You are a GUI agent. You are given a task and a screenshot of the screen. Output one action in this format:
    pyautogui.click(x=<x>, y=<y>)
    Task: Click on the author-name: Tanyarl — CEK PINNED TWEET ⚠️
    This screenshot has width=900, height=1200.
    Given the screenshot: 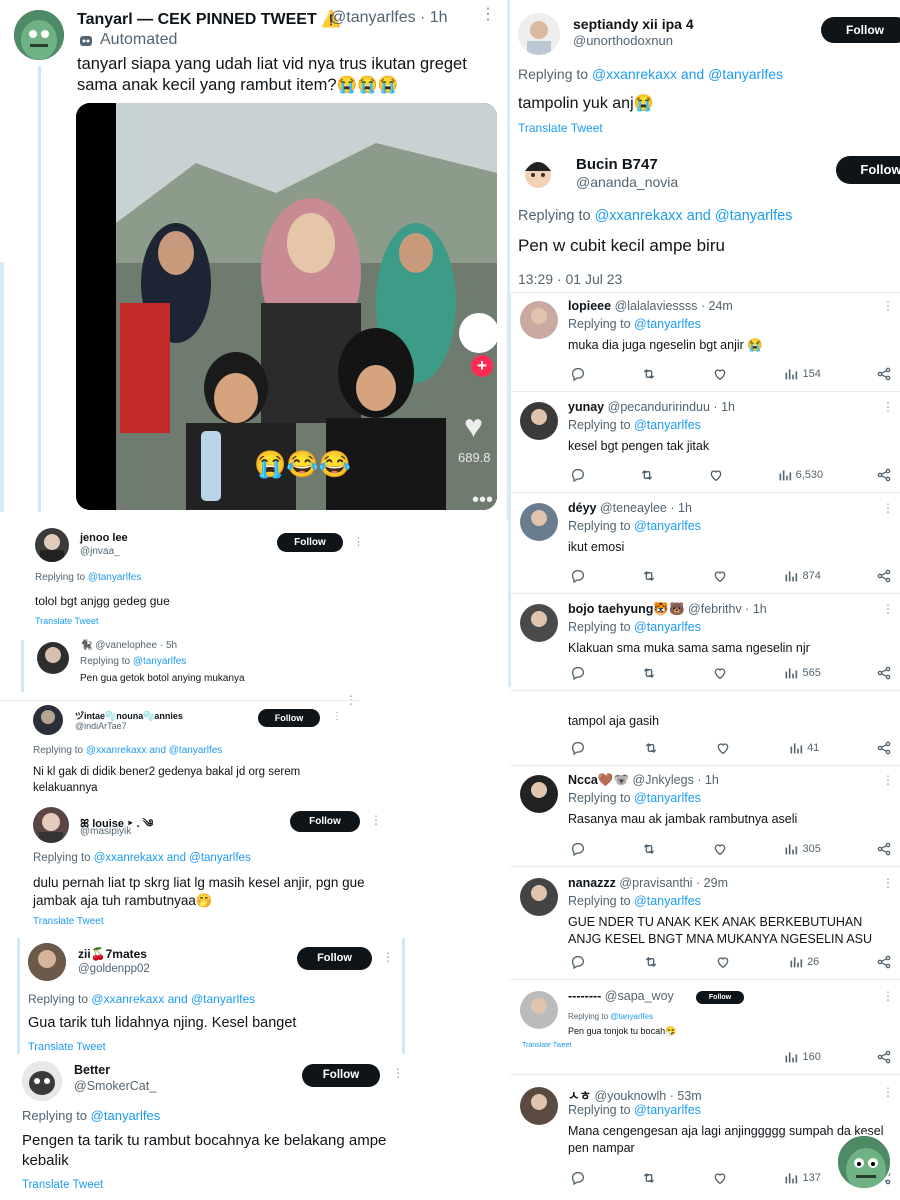 What is the action you would take?
    pyautogui.click(x=209, y=19)
    